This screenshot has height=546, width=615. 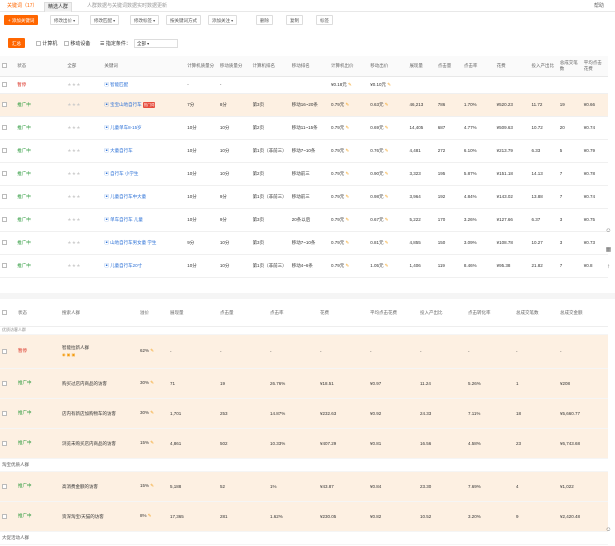 I want to click on computer-toggle: 计算机, so click(x=46, y=43).